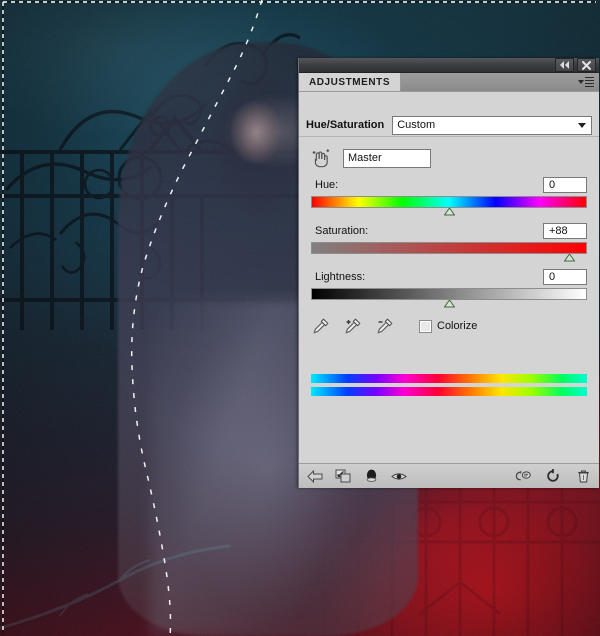 The height and width of the screenshot is (636, 600). What do you see at coordinates (416, 125) in the screenshot?
I see `preset-dropdown-value: Custom` at bounding box center [416, 125].